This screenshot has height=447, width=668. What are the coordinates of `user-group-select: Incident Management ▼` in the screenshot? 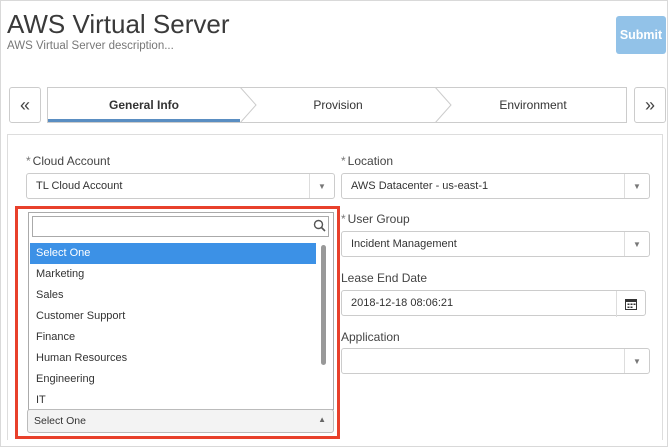 It's located at (495, 244).